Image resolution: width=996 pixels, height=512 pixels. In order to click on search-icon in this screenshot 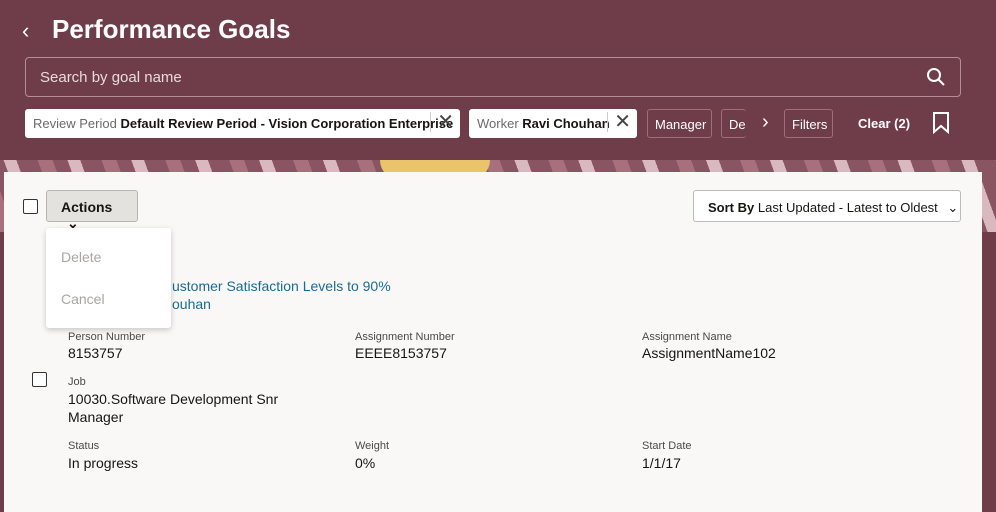, I will do `click(936, 77)`.